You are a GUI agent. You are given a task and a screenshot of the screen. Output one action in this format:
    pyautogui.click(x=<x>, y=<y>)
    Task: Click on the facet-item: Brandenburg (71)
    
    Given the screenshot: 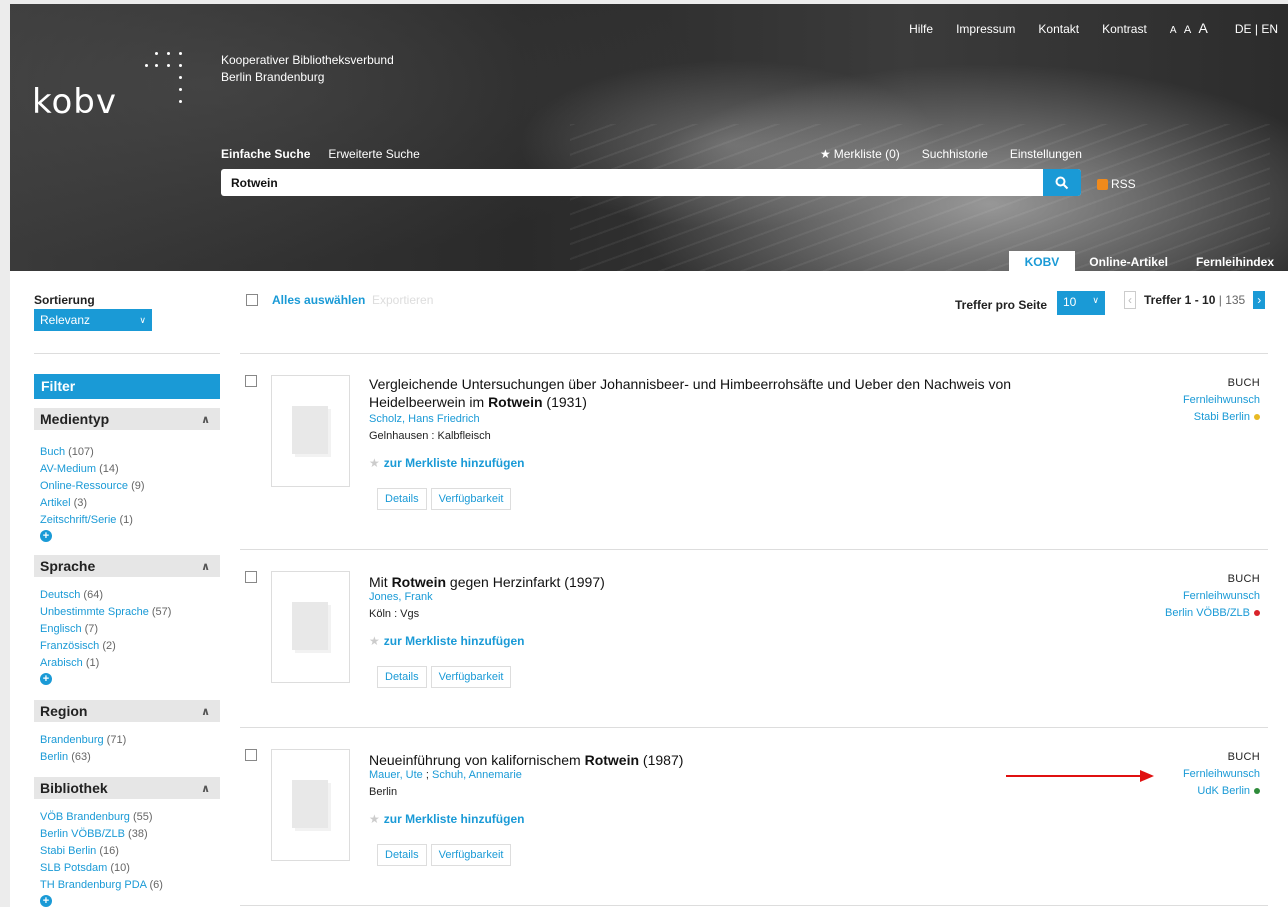 What is the action you would take?
    pyautogui.click(x=83, y=740)
    